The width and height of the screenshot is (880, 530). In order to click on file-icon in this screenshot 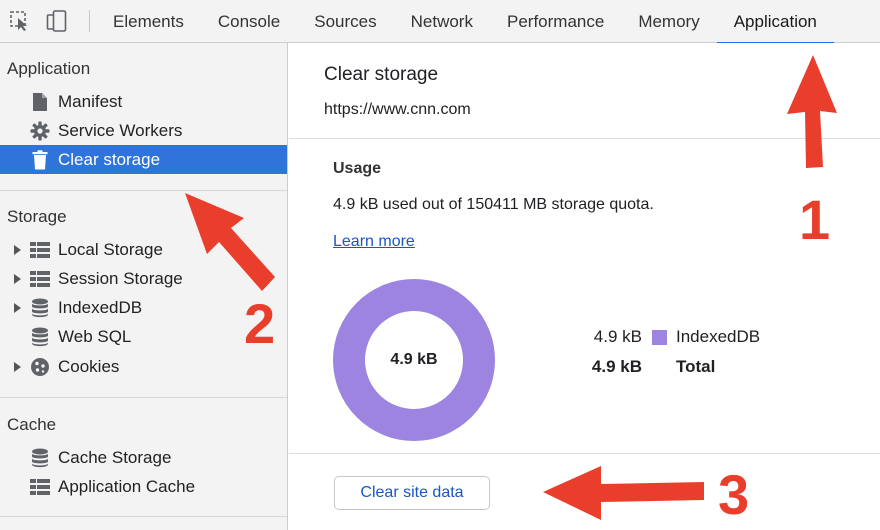, I will do `click(40, 102)`.